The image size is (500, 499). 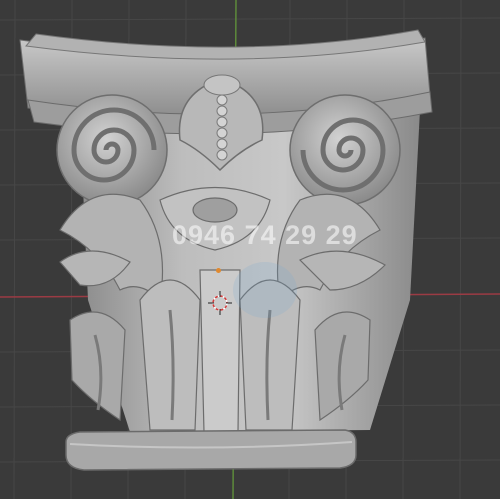 I want to click on gizmo-blue-highlight, so click(x=265, y=290).